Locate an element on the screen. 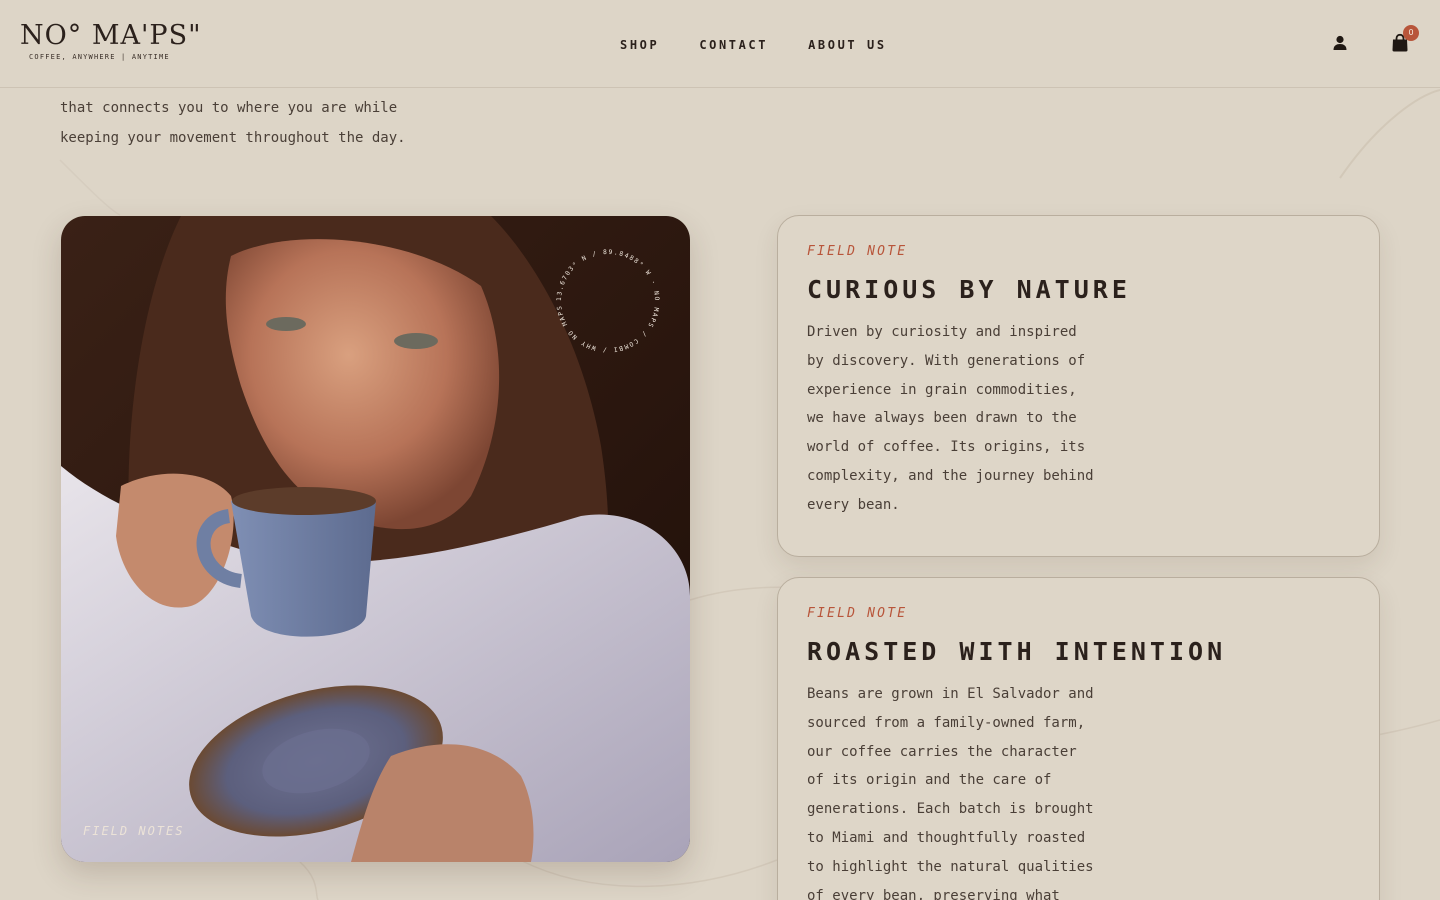 This screenshot has height=900, width=1440. card-body-line: every bean. is located at coordinates (853, 504).